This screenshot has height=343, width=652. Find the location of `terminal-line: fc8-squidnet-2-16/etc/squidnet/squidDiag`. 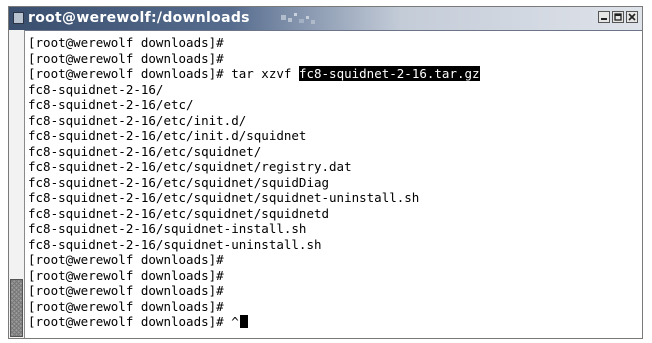

terminal-line: fc8-squidnet-2-16/etc/squidnet/squidDiag is located at coordinates (179, 182).